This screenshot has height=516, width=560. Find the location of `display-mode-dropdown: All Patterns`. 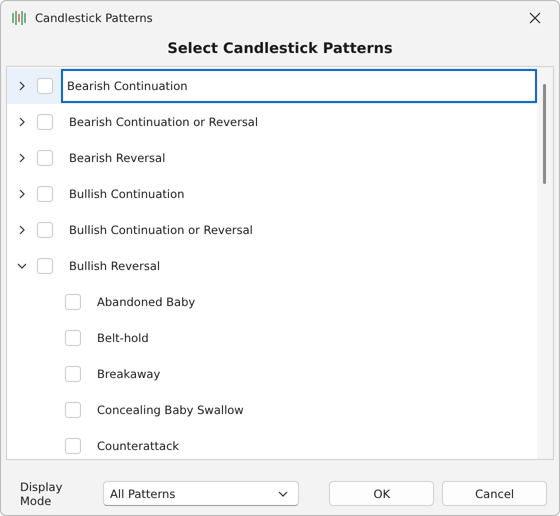

display-mode-dropdown: All Patterns is located at coordinates (201, 493).